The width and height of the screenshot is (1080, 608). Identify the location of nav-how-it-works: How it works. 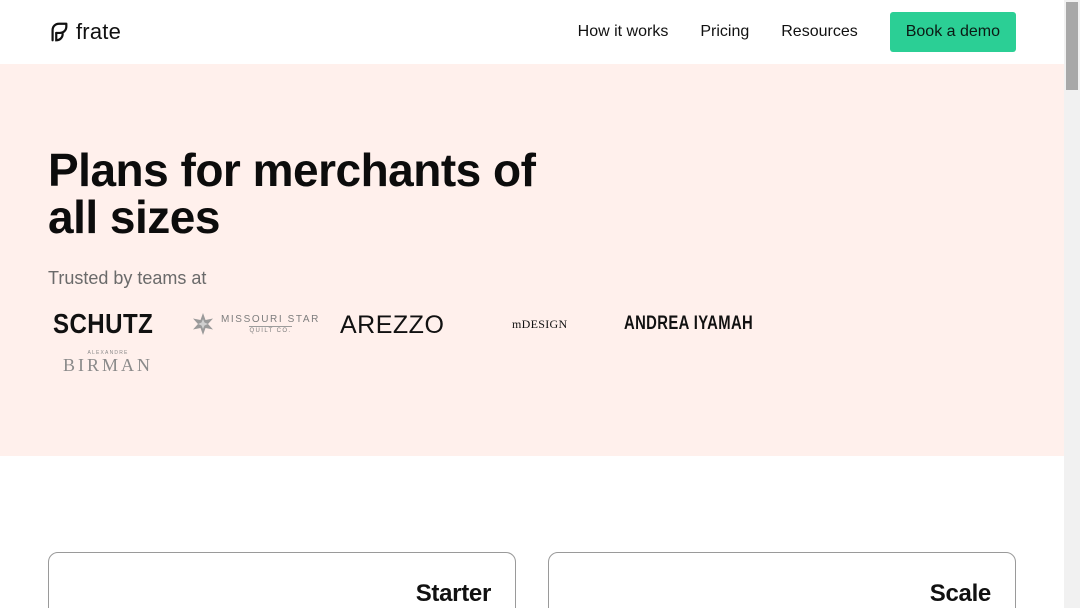
(623, 32).